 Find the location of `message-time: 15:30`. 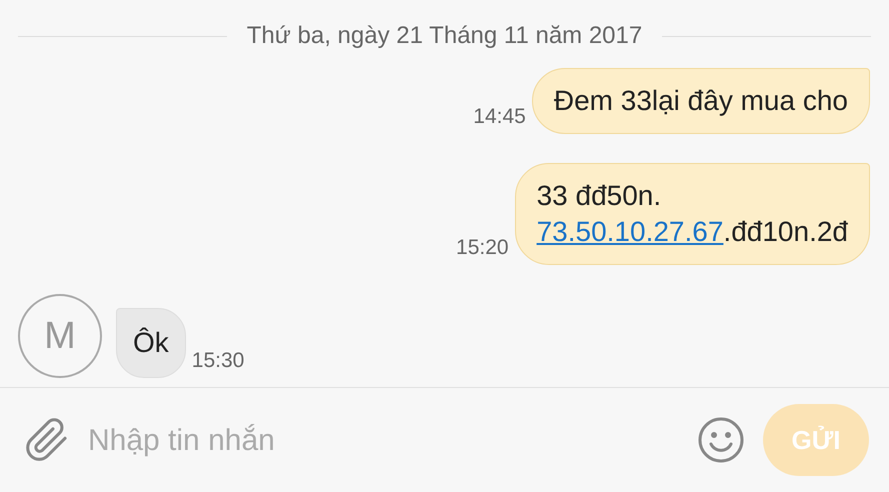

message-time: 15:30 is located at coordinates (218, 361).